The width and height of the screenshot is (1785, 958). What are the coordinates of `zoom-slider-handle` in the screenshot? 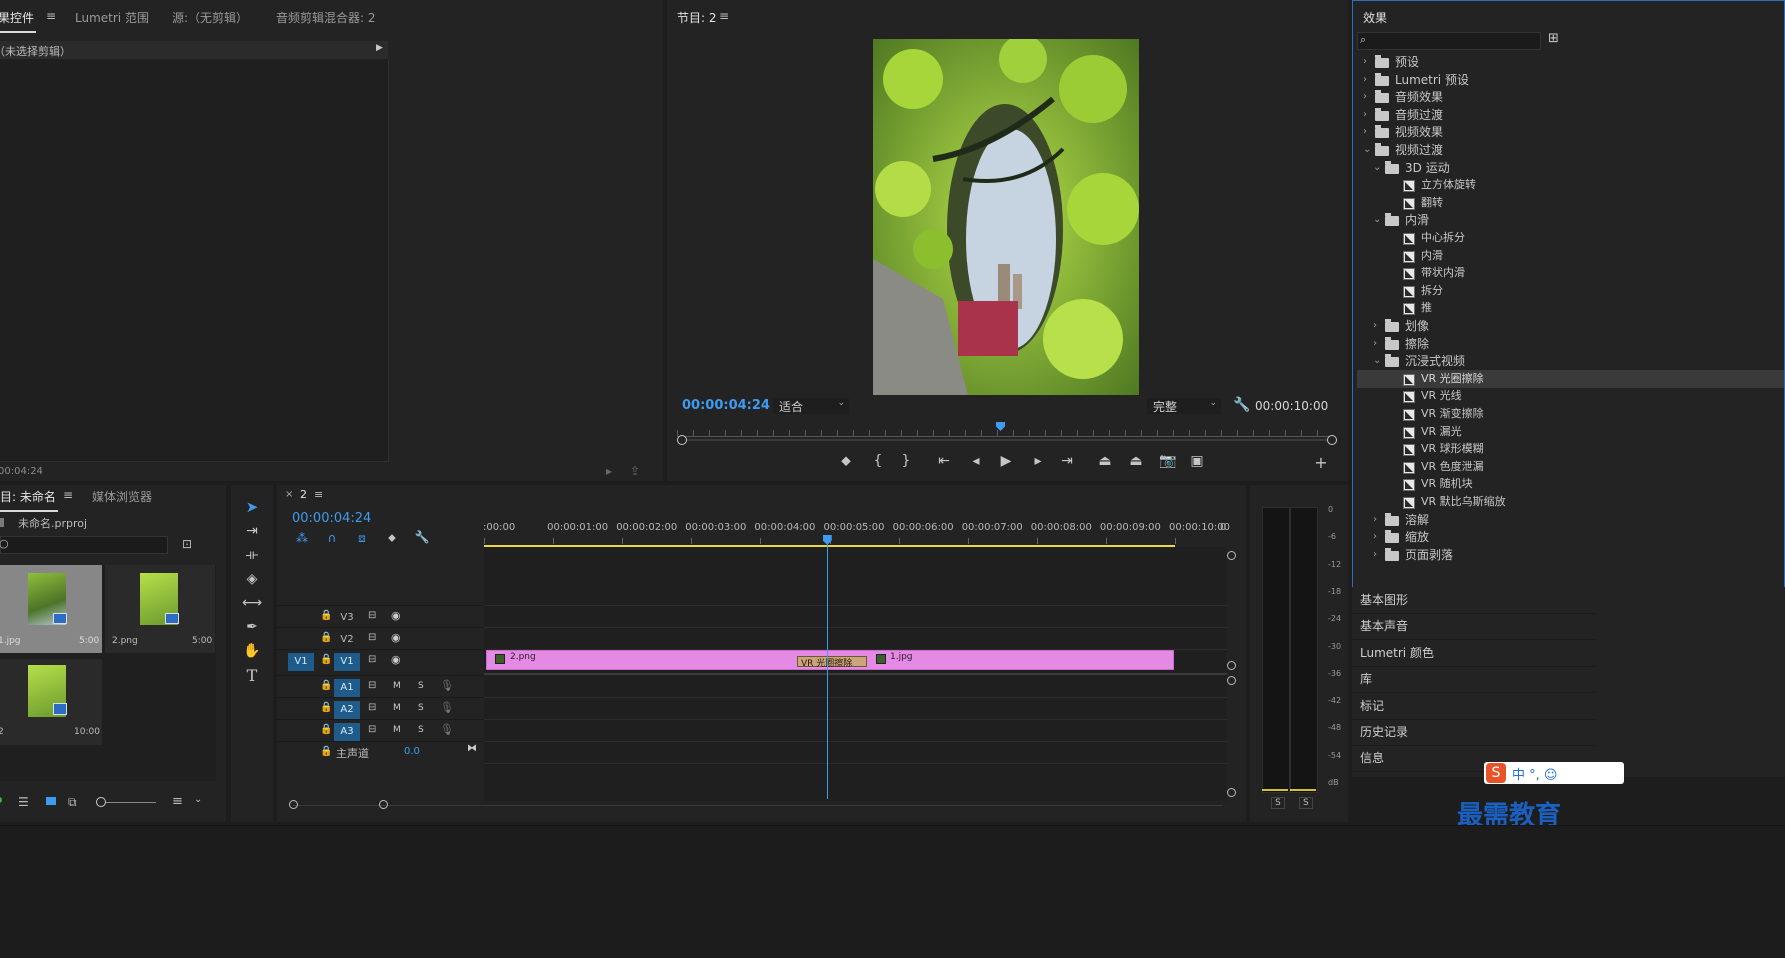 It's located at (101, 802).